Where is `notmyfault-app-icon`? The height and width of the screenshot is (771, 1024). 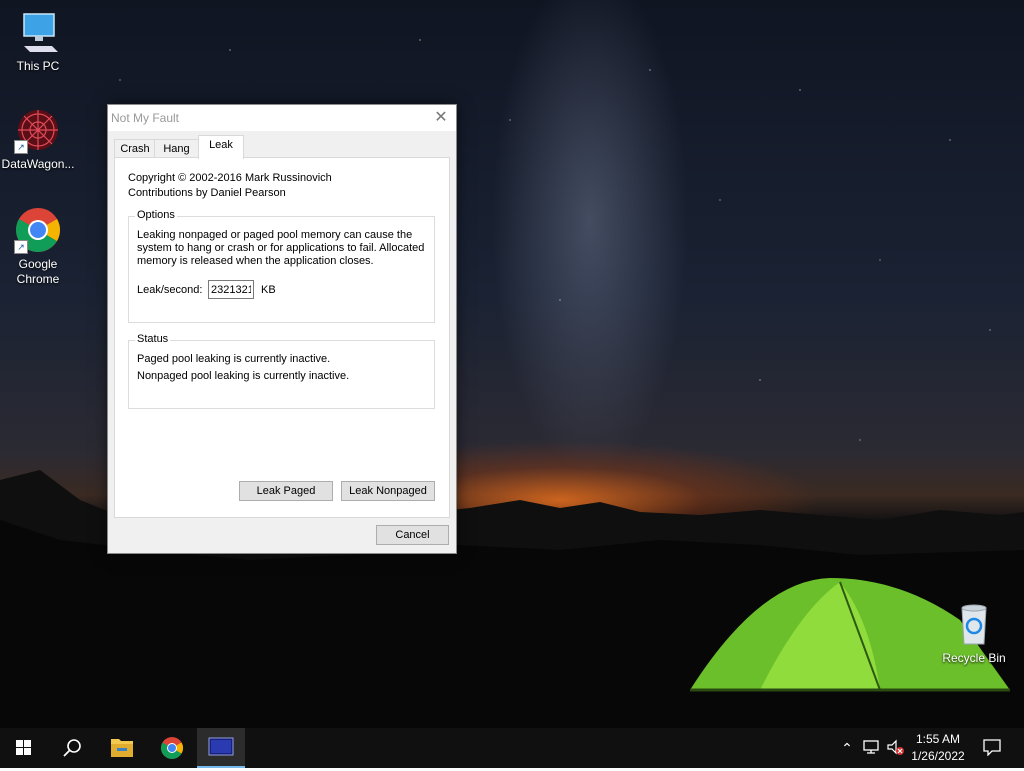
notmyfault-app-icon is located at coordinates (221, 746).